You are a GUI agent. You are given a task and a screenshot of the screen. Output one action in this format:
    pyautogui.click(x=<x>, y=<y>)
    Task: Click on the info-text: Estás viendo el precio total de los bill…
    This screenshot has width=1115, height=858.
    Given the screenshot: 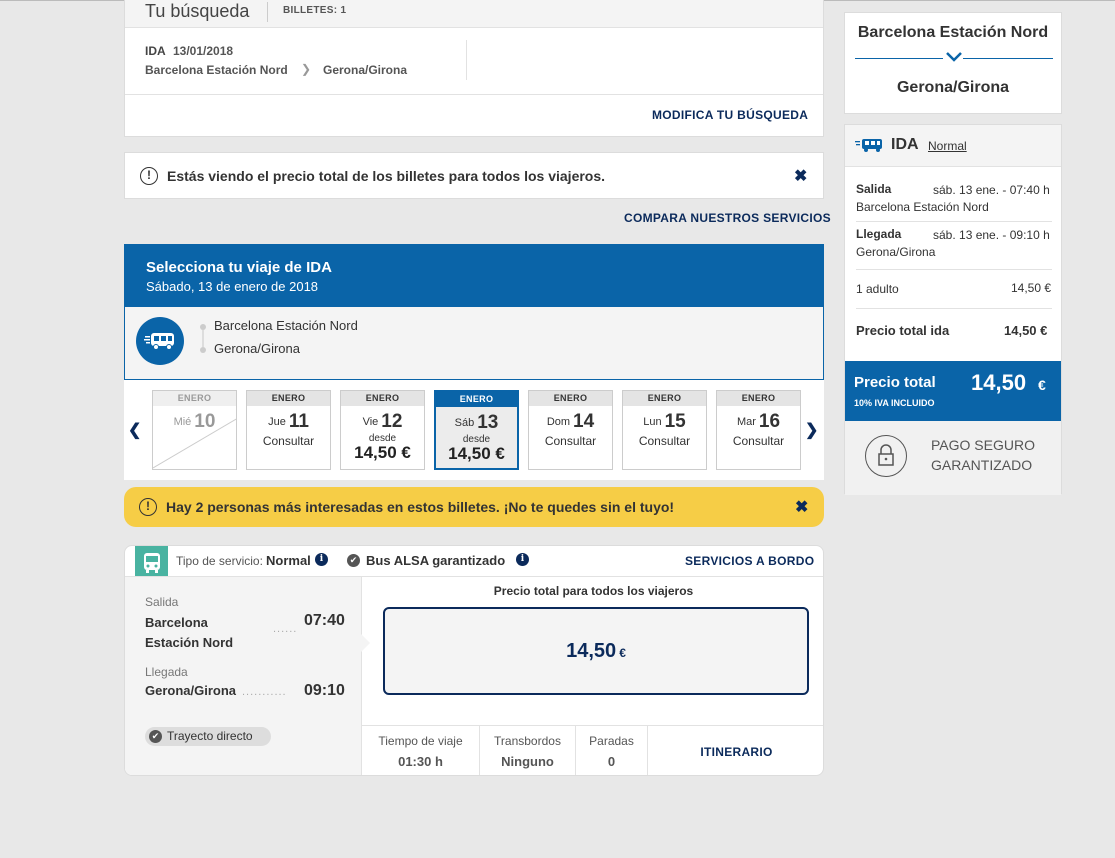 What is the action you would take?
    pyautogui.click(x=386, y=176)
    